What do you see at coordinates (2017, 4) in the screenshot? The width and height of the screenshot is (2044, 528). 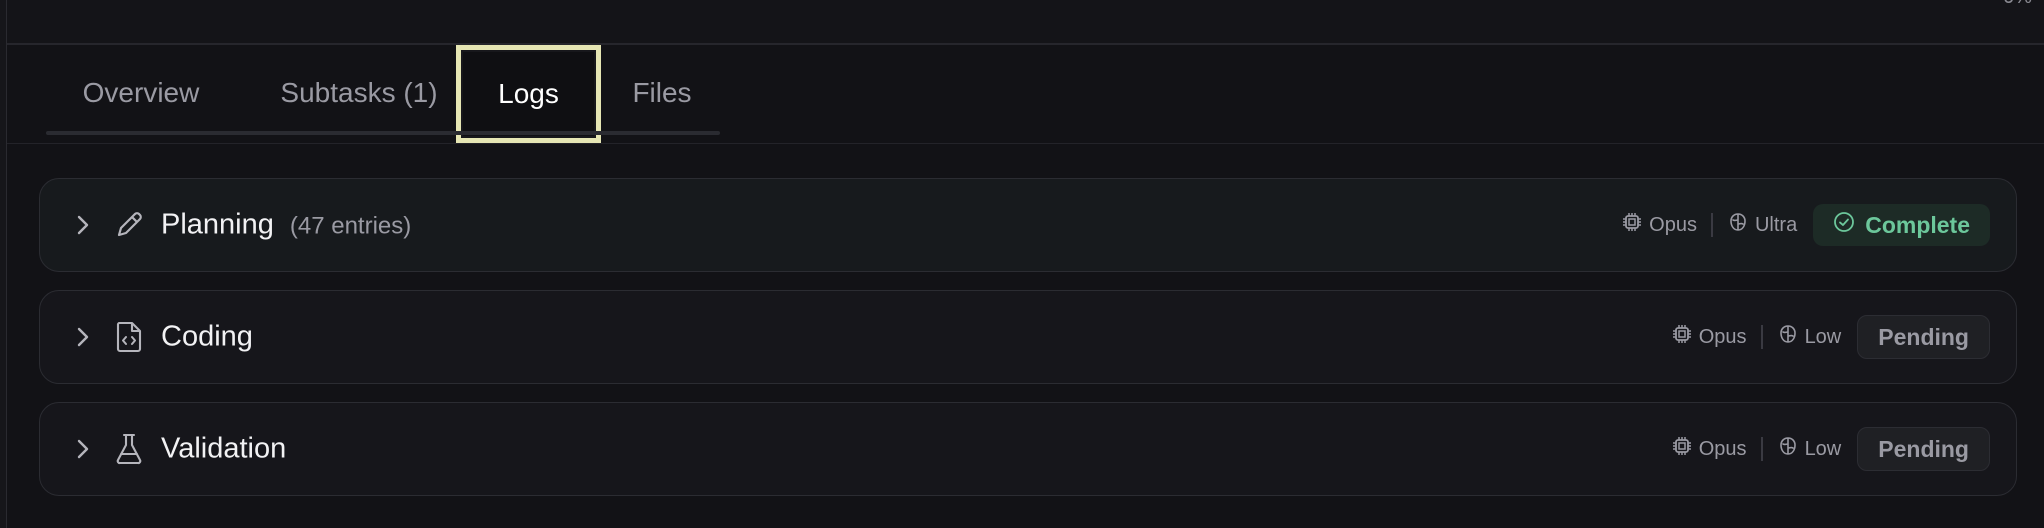 I see `progress-percent: 0%` at bounding box center [2017, 4].